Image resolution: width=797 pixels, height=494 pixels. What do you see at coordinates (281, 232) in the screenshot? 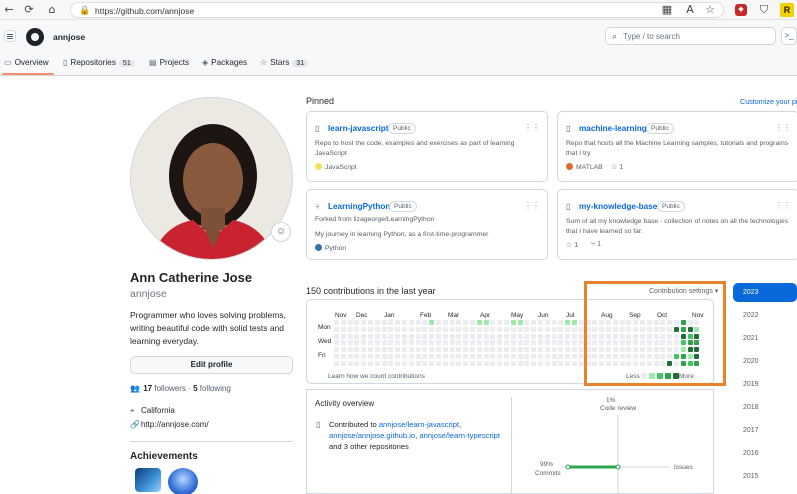
I see `set-status-button: ☺` at bounding box center [281, 232].